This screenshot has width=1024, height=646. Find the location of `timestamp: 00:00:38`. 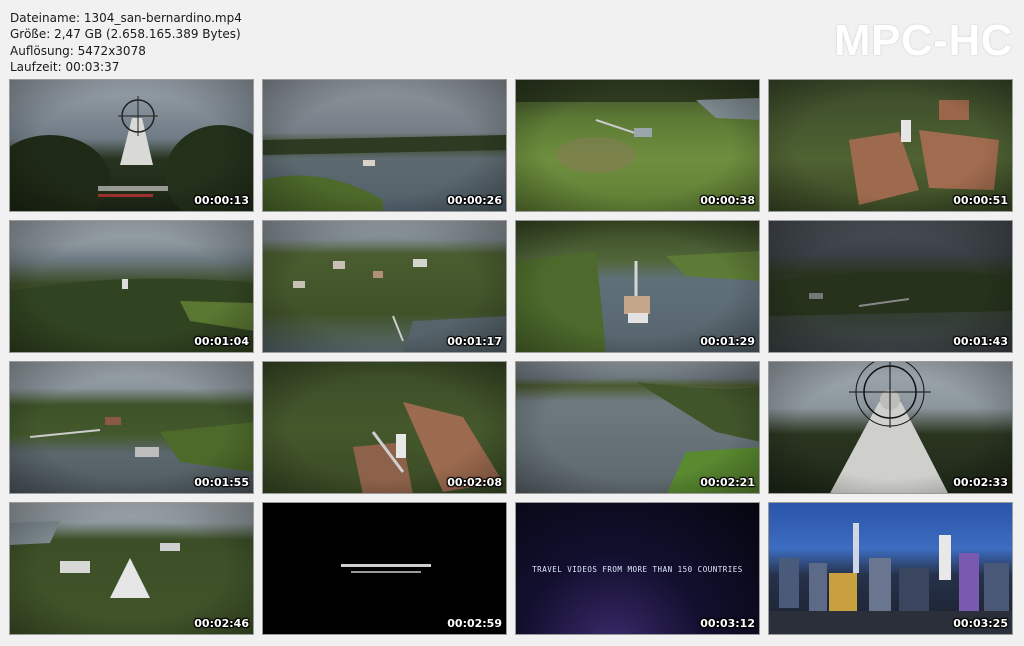

timestamp: 00:00:38 is located at coordinates (727, 200).